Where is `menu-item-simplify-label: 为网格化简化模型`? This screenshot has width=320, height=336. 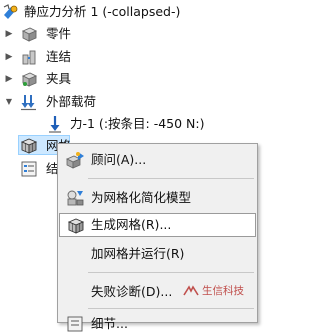 menu-item-simplify-label: 为网格化简化模型 is located at coordinates (141, 197).